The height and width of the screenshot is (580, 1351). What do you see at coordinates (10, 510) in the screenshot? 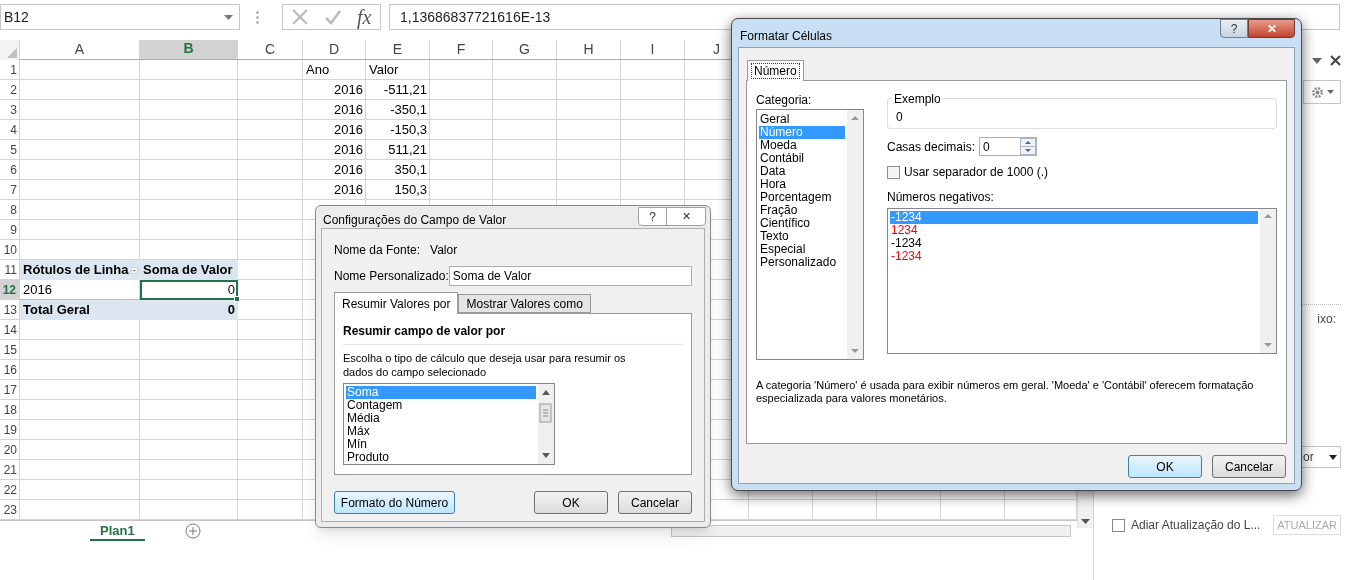
I see `row-header: 23` at bounding box center [10, 510].